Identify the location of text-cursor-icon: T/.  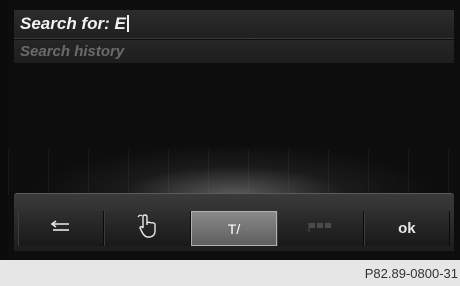
(234, 228).